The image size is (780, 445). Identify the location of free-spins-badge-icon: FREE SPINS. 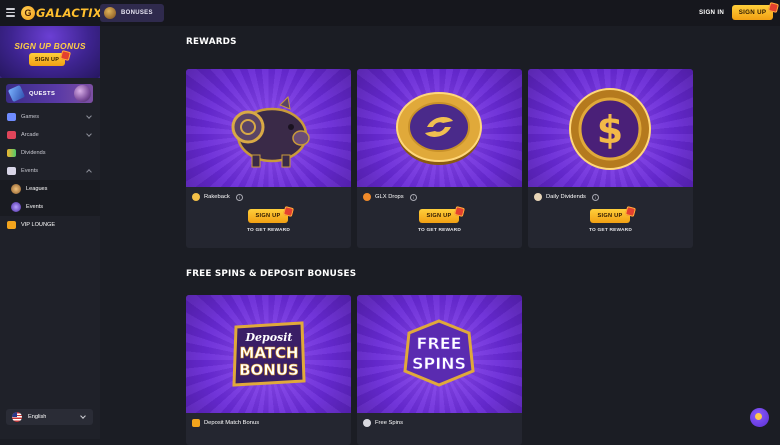
(439, 353).